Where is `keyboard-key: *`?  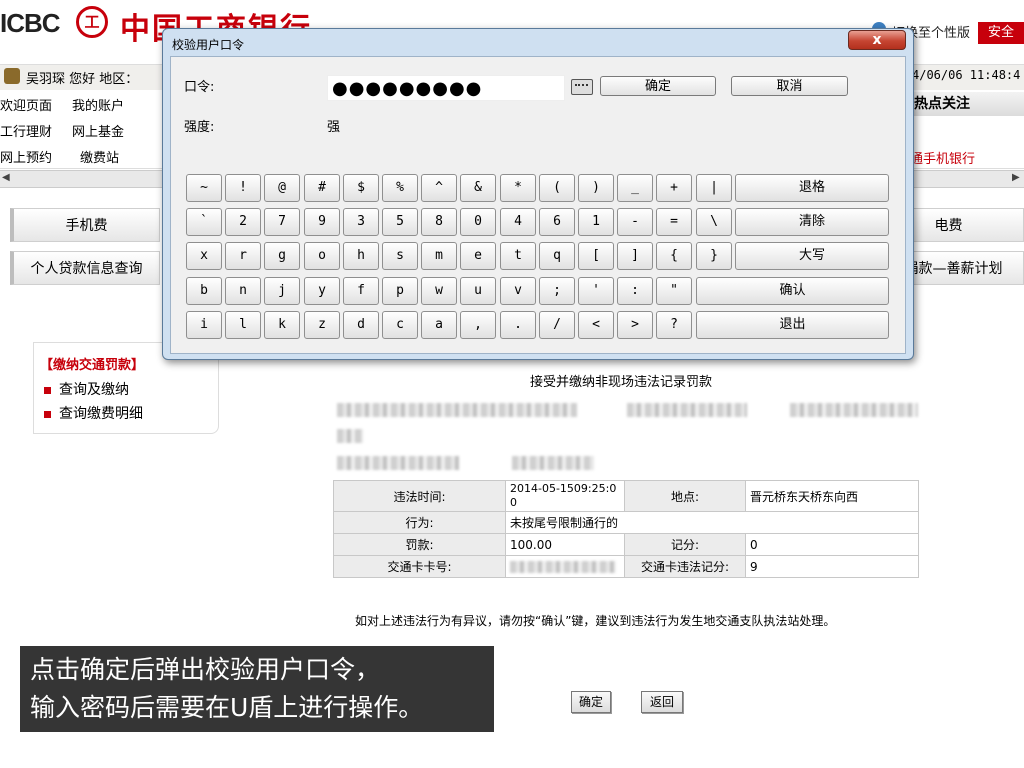
keyboard-key: * is located at coordinates (518, 188).